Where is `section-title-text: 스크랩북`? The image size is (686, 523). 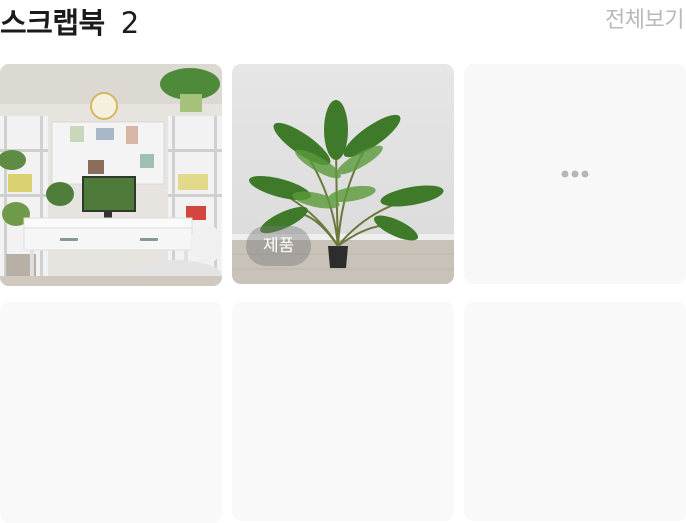 section-title-text: 스크랩북 is located at coordinates (52, 23).